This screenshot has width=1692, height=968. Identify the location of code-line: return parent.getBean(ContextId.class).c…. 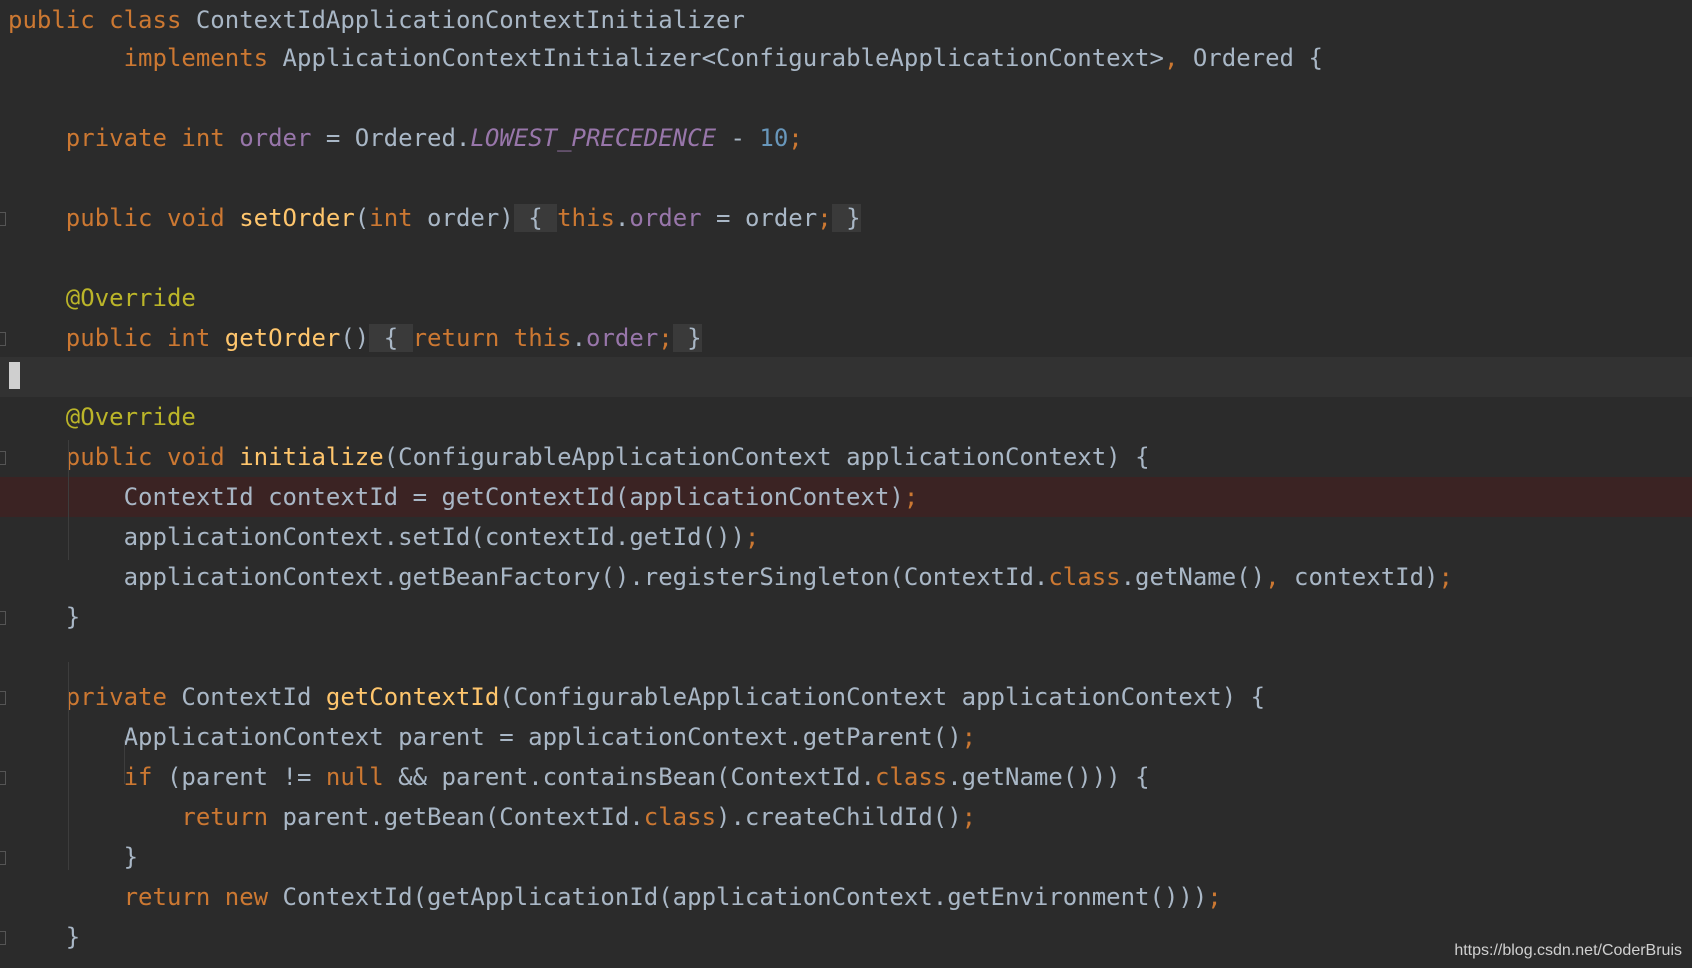
(846, 817).